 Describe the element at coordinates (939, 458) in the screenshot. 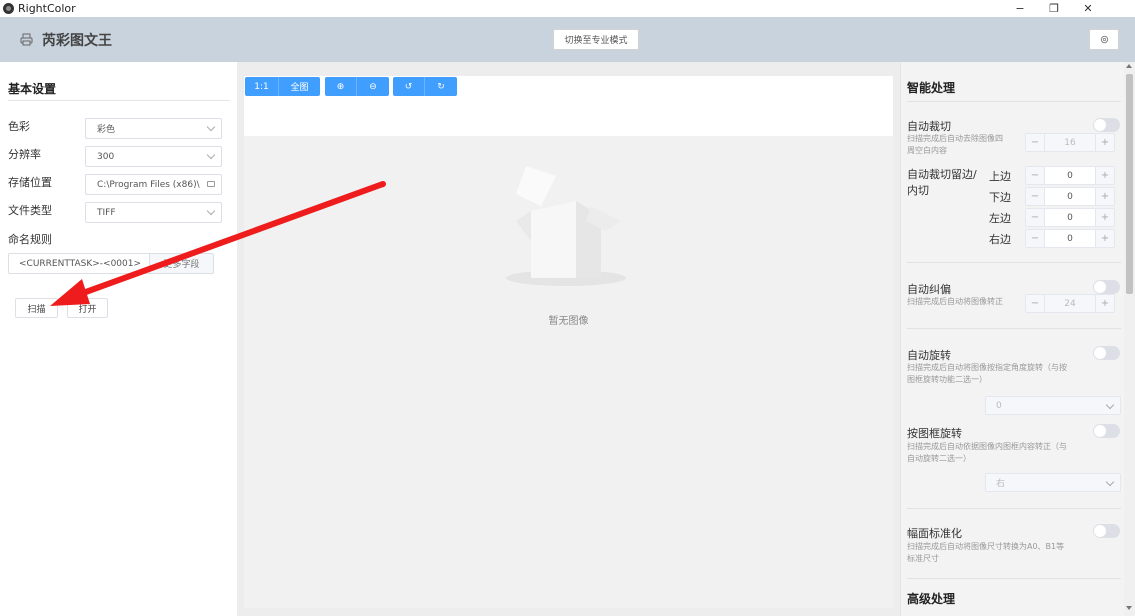

I see `frame-rotate-desc-2: 自动旋转二选一）` at that location.